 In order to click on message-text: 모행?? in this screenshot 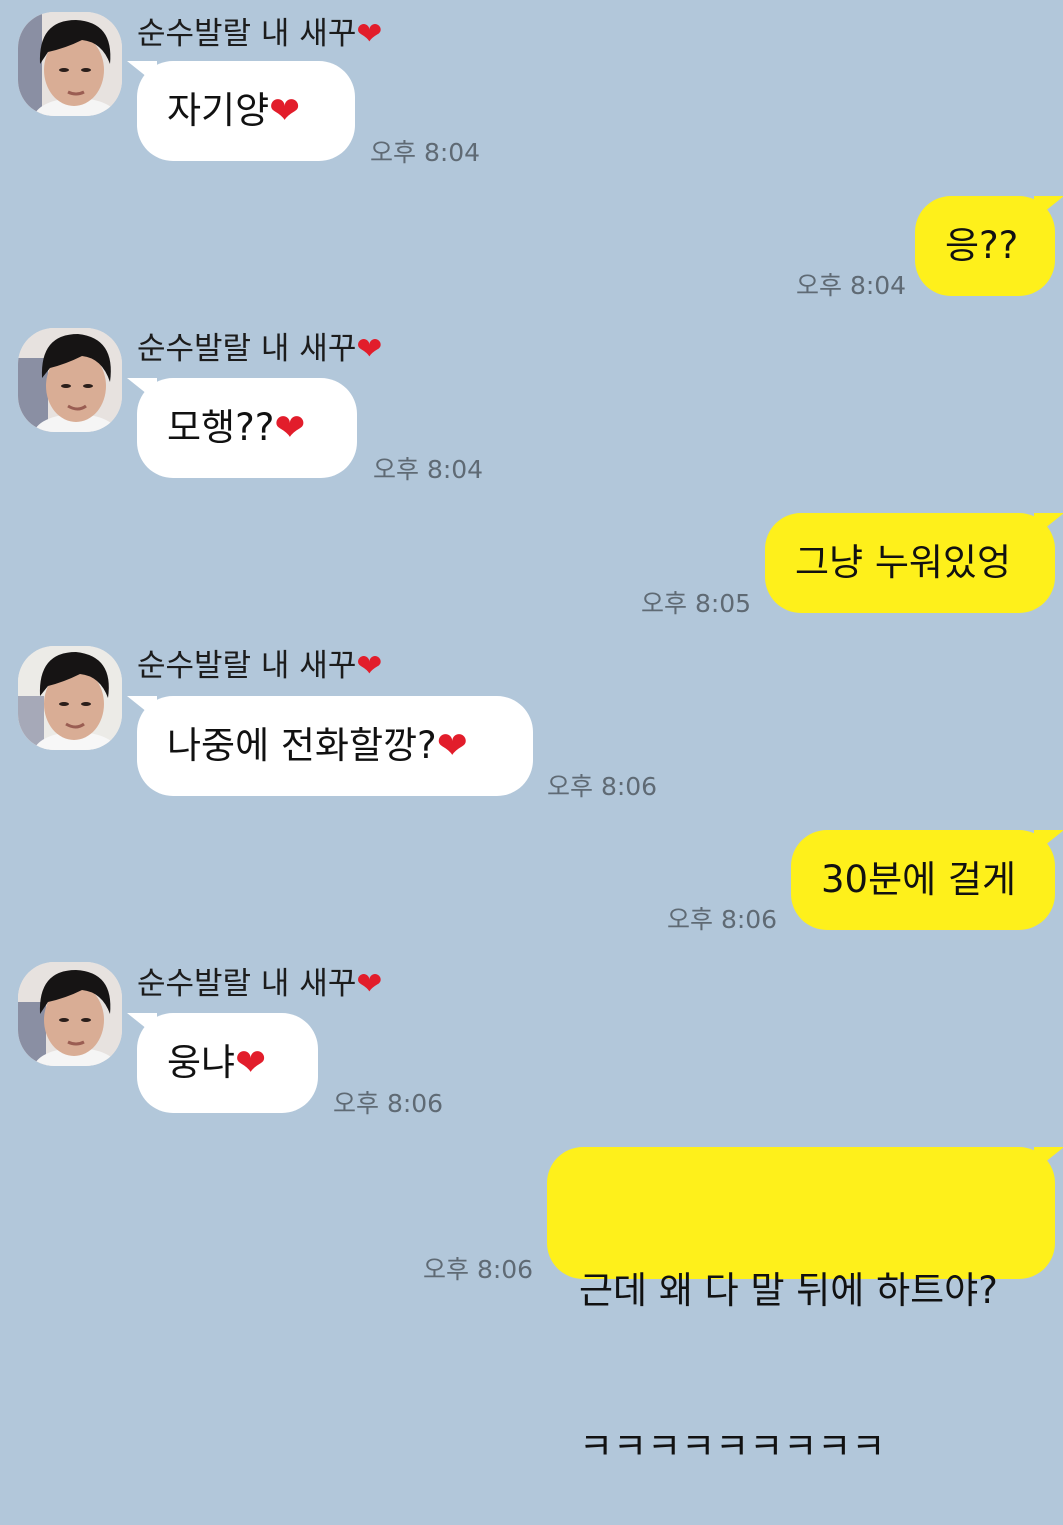, I will do `click(221, 427)`.